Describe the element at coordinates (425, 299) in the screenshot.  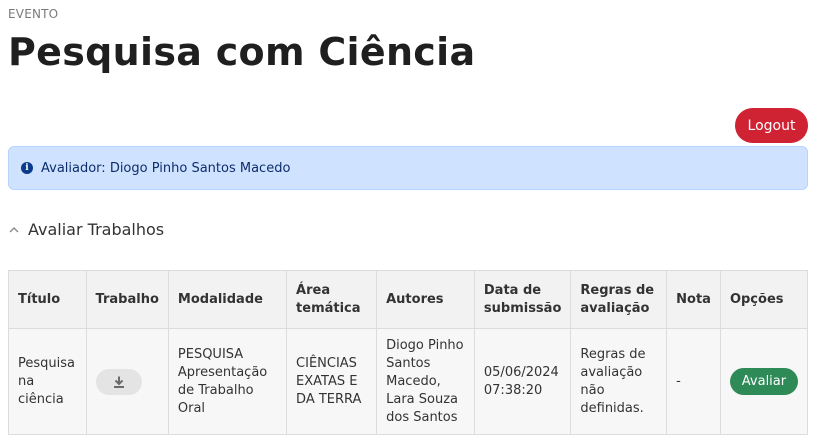
I see `col-header-autores: Autores` at that location.